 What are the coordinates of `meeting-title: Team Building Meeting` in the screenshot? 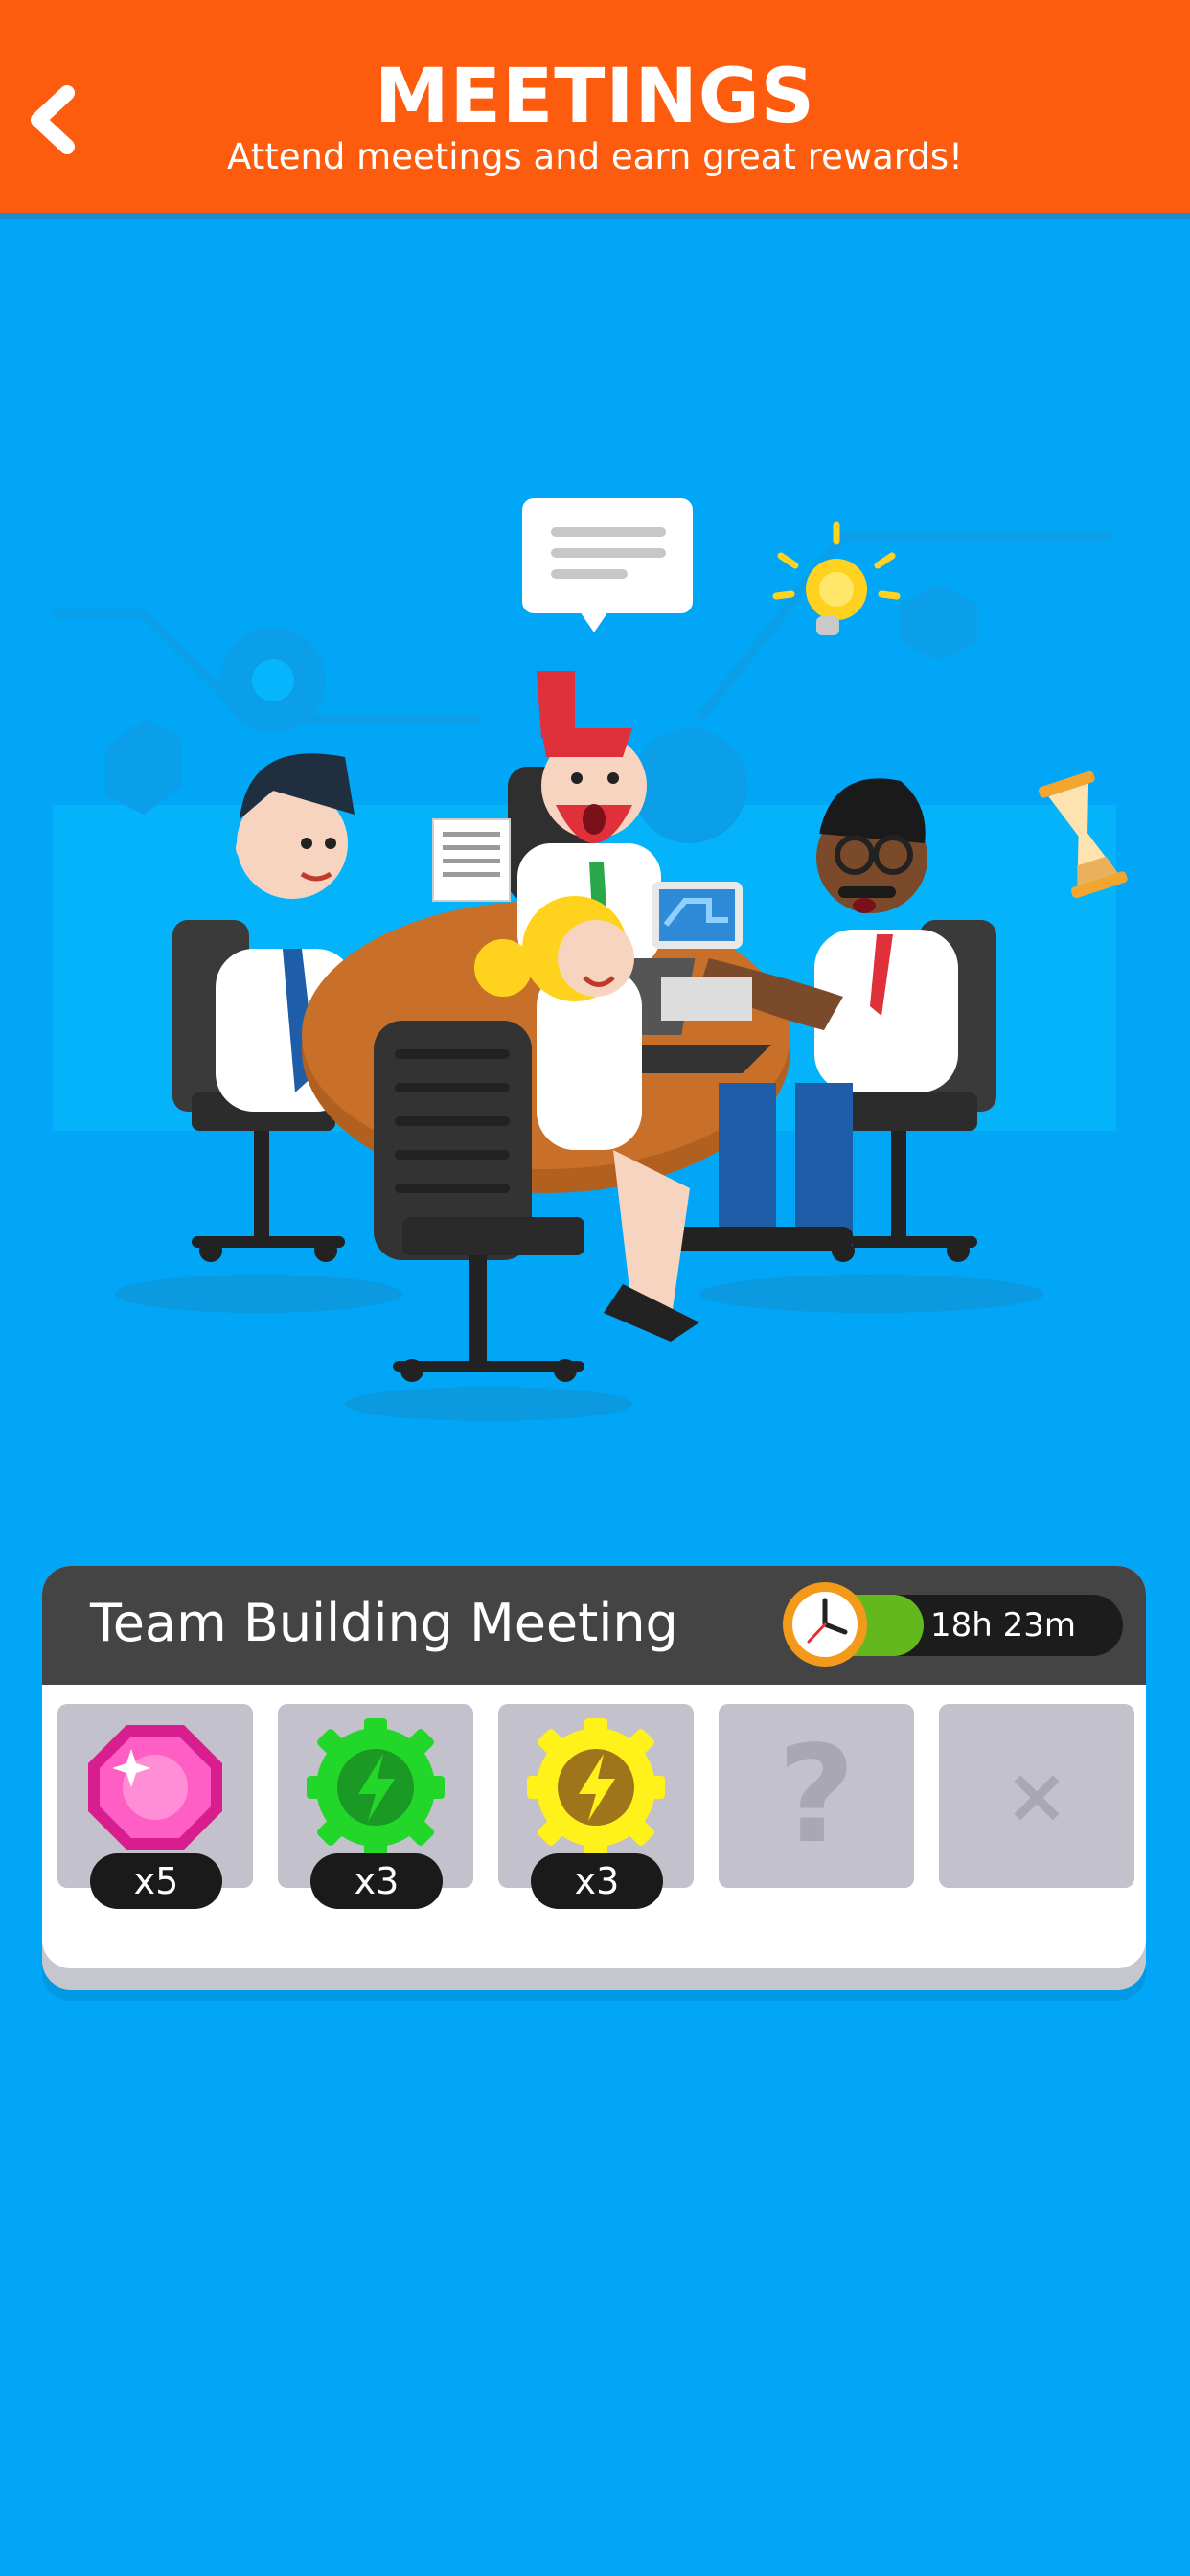 It's located at (384, 1623).